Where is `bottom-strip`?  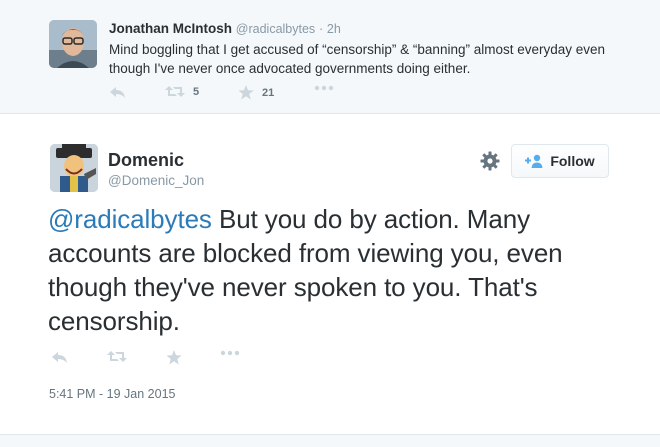
bottom-strip is located at coordinates (330, 441).